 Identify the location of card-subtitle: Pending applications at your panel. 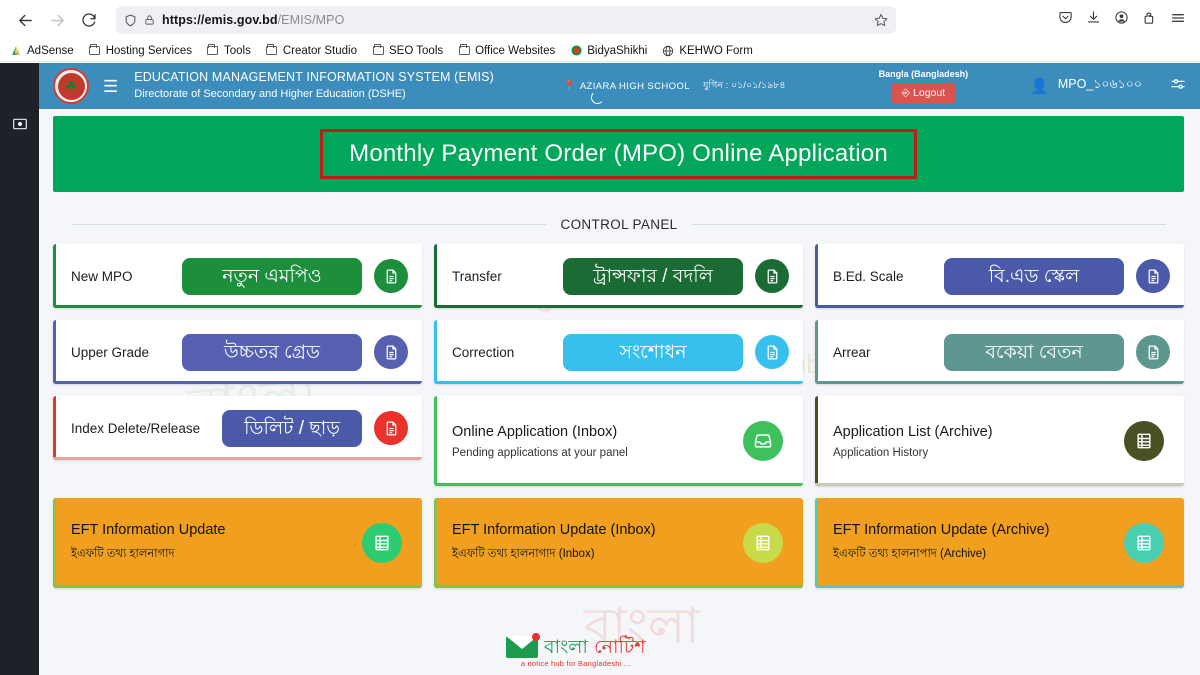
(540, 452).